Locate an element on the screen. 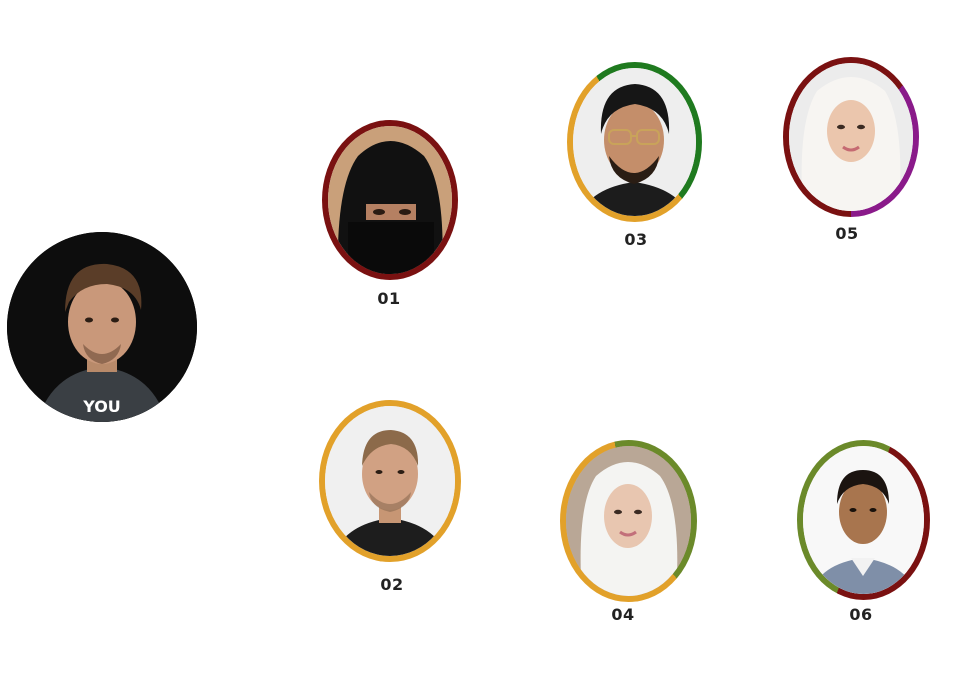 The height and width of the screenshot is (696, 979). you-label: YOU is located at coordinates (102, 406).